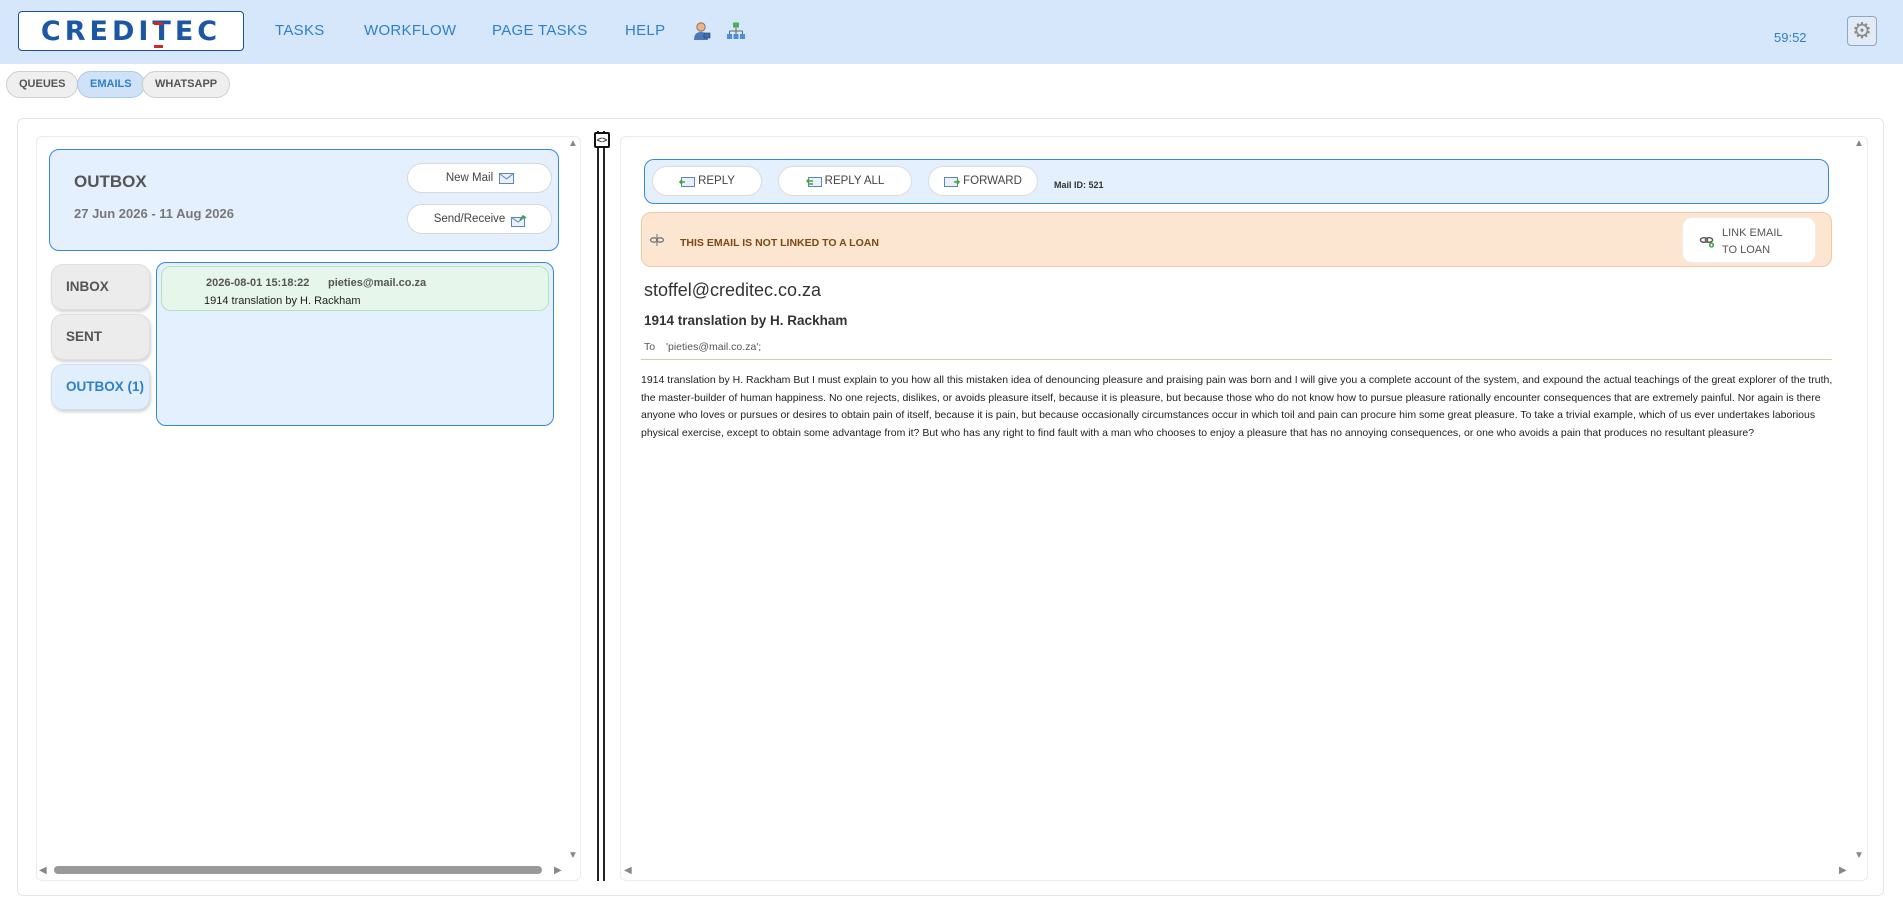 The image size is (1903, 908). What do you see at coordinates (573, 855) in the screenshot?
I see `scroll-down-arrow: ▼` at bounding box center [573, 855].